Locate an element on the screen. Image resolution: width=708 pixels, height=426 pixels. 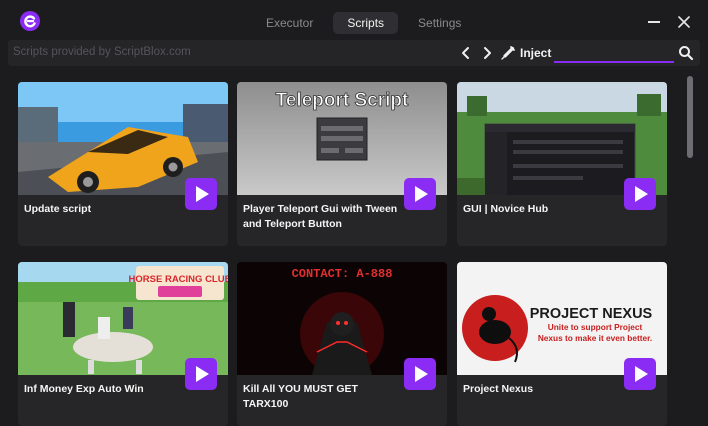
script-title: Update script is located at coordinates (58, 209).